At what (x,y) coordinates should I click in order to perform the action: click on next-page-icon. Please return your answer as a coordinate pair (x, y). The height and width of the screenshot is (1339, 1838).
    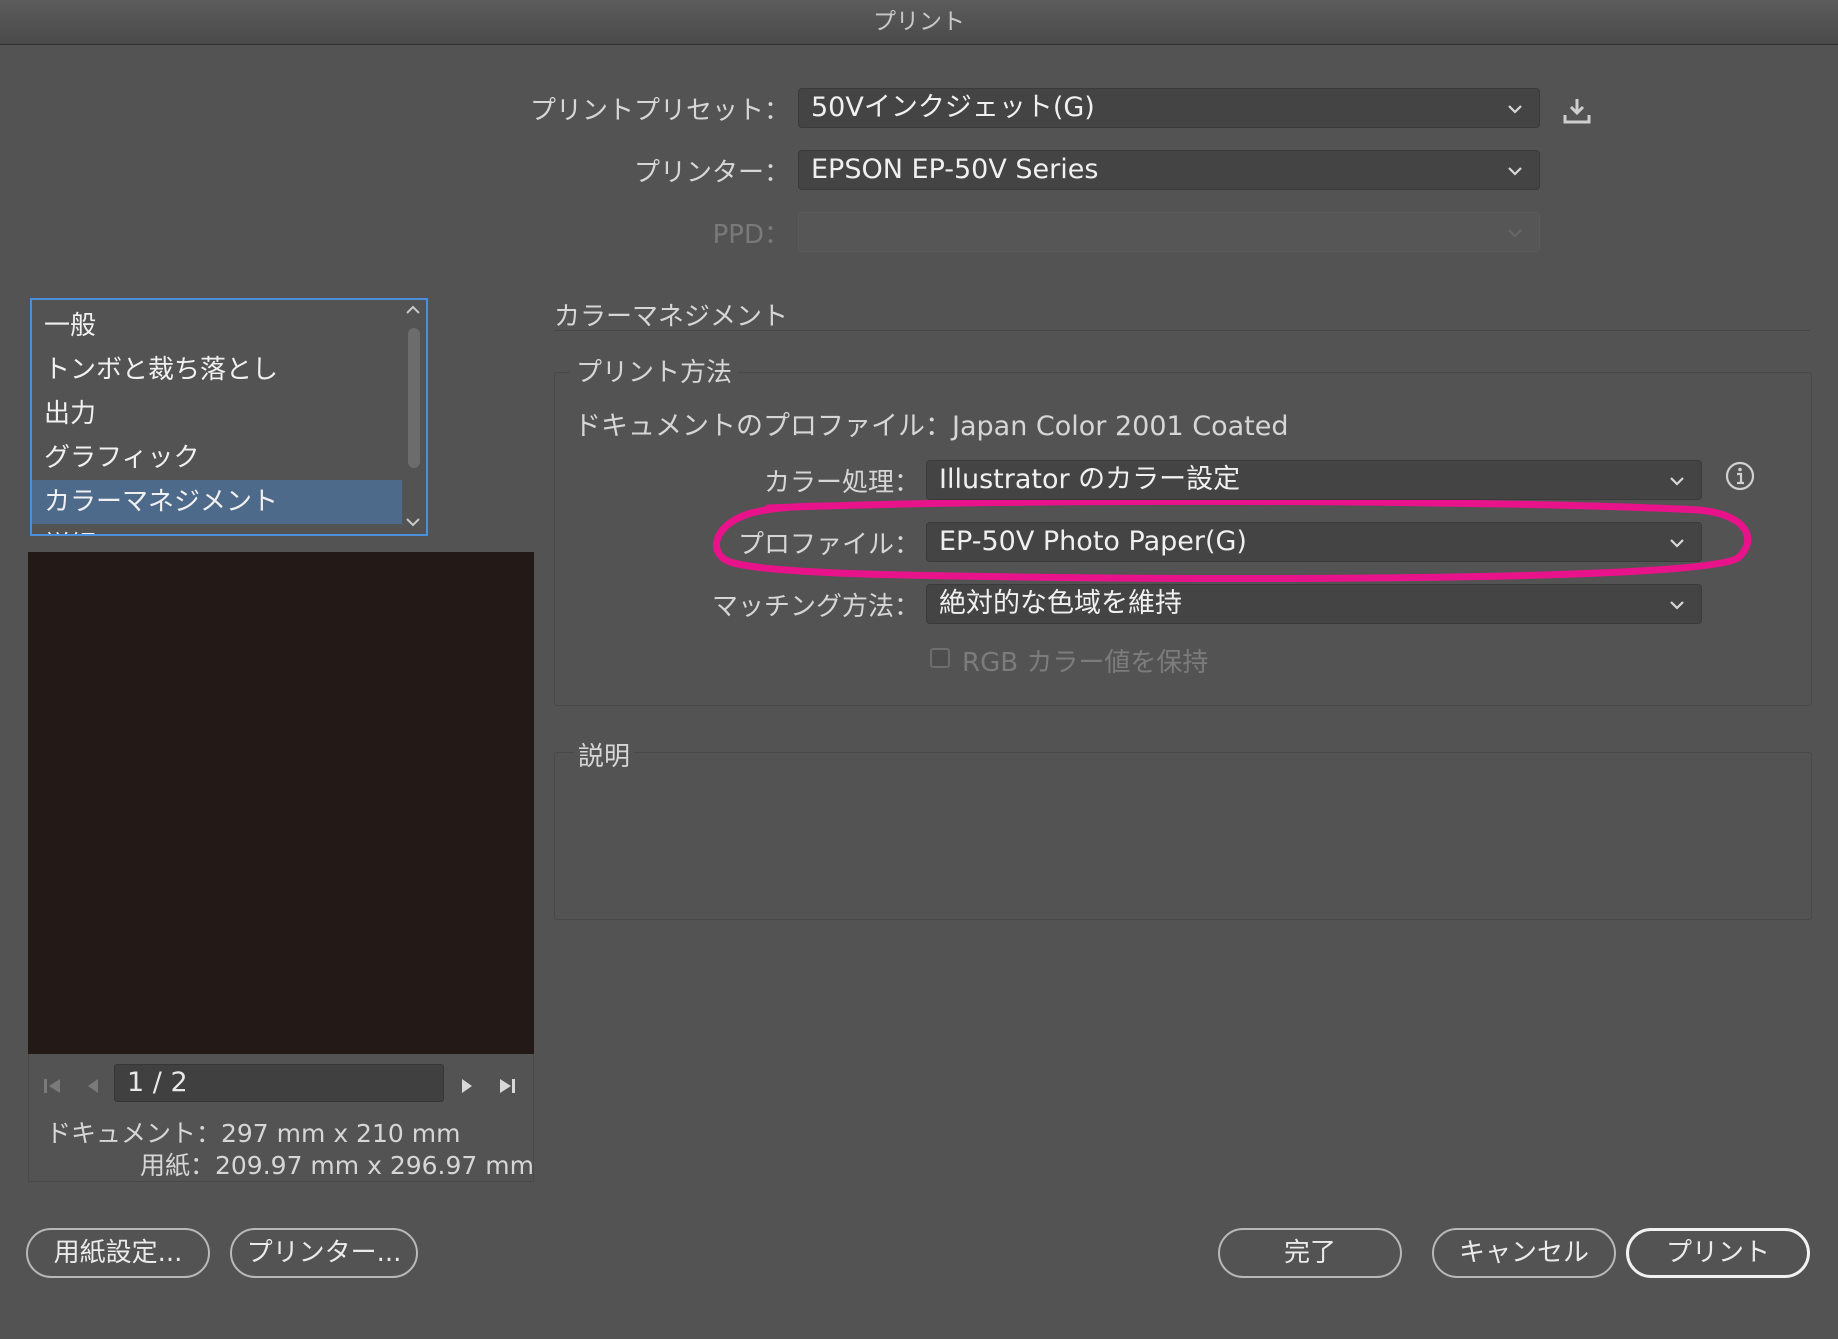
    Looking at the image, I should click on (467, 1086).